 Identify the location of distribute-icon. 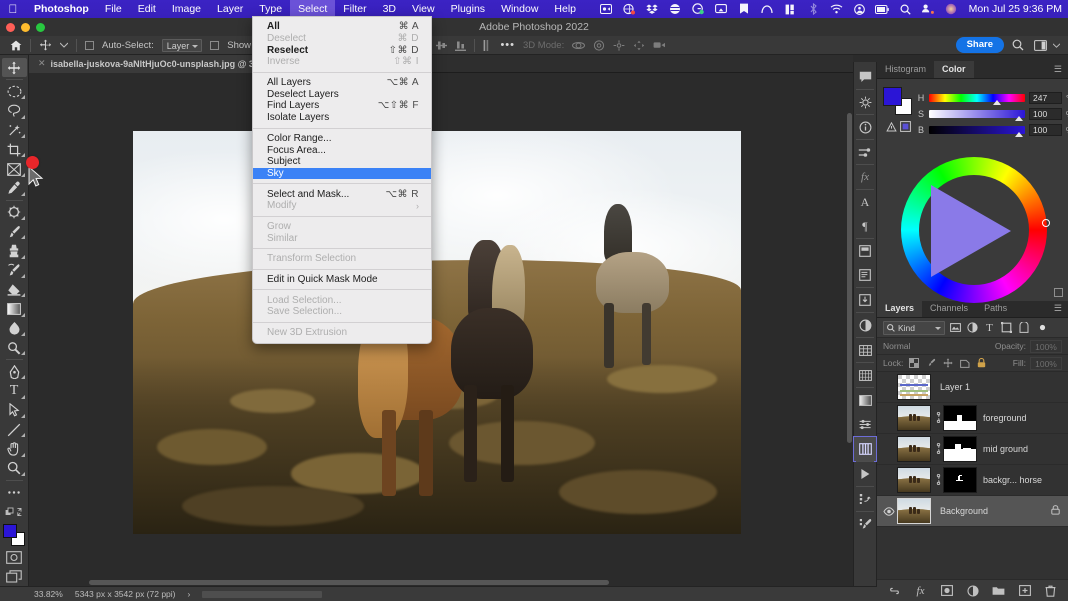
(487, 45).